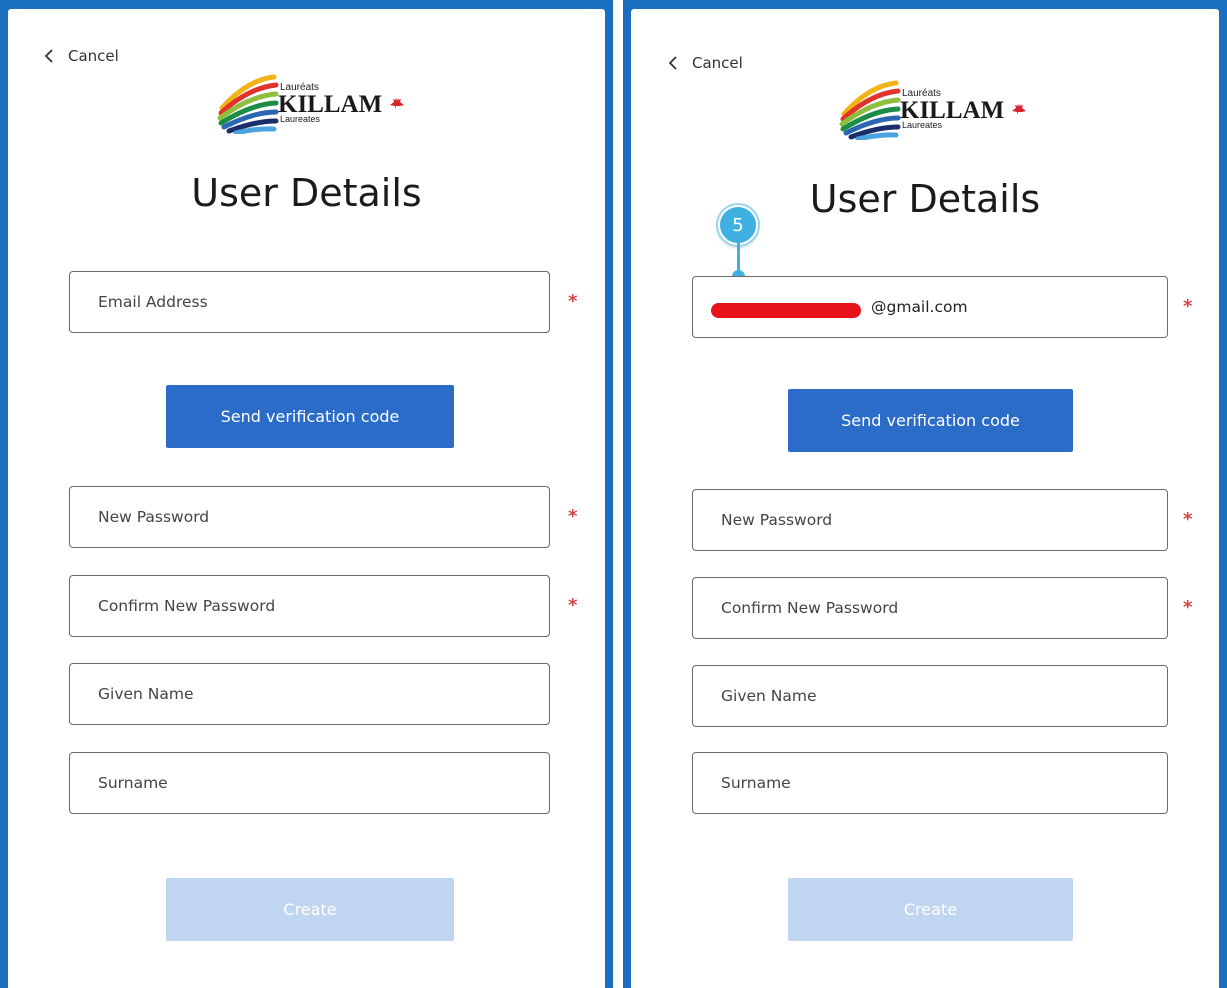 This screenshot has width=1227, height=988. I want to click on step-annotation-marker: 5, so click(738, 225).